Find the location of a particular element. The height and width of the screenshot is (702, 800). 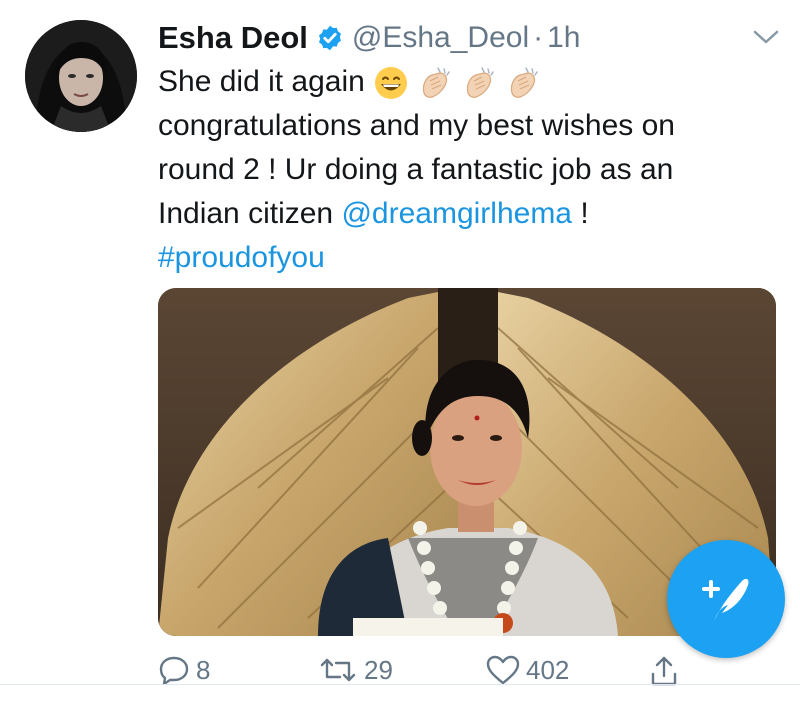

tweet-text-line-1: She did it again is located at coordinates (473, 82).